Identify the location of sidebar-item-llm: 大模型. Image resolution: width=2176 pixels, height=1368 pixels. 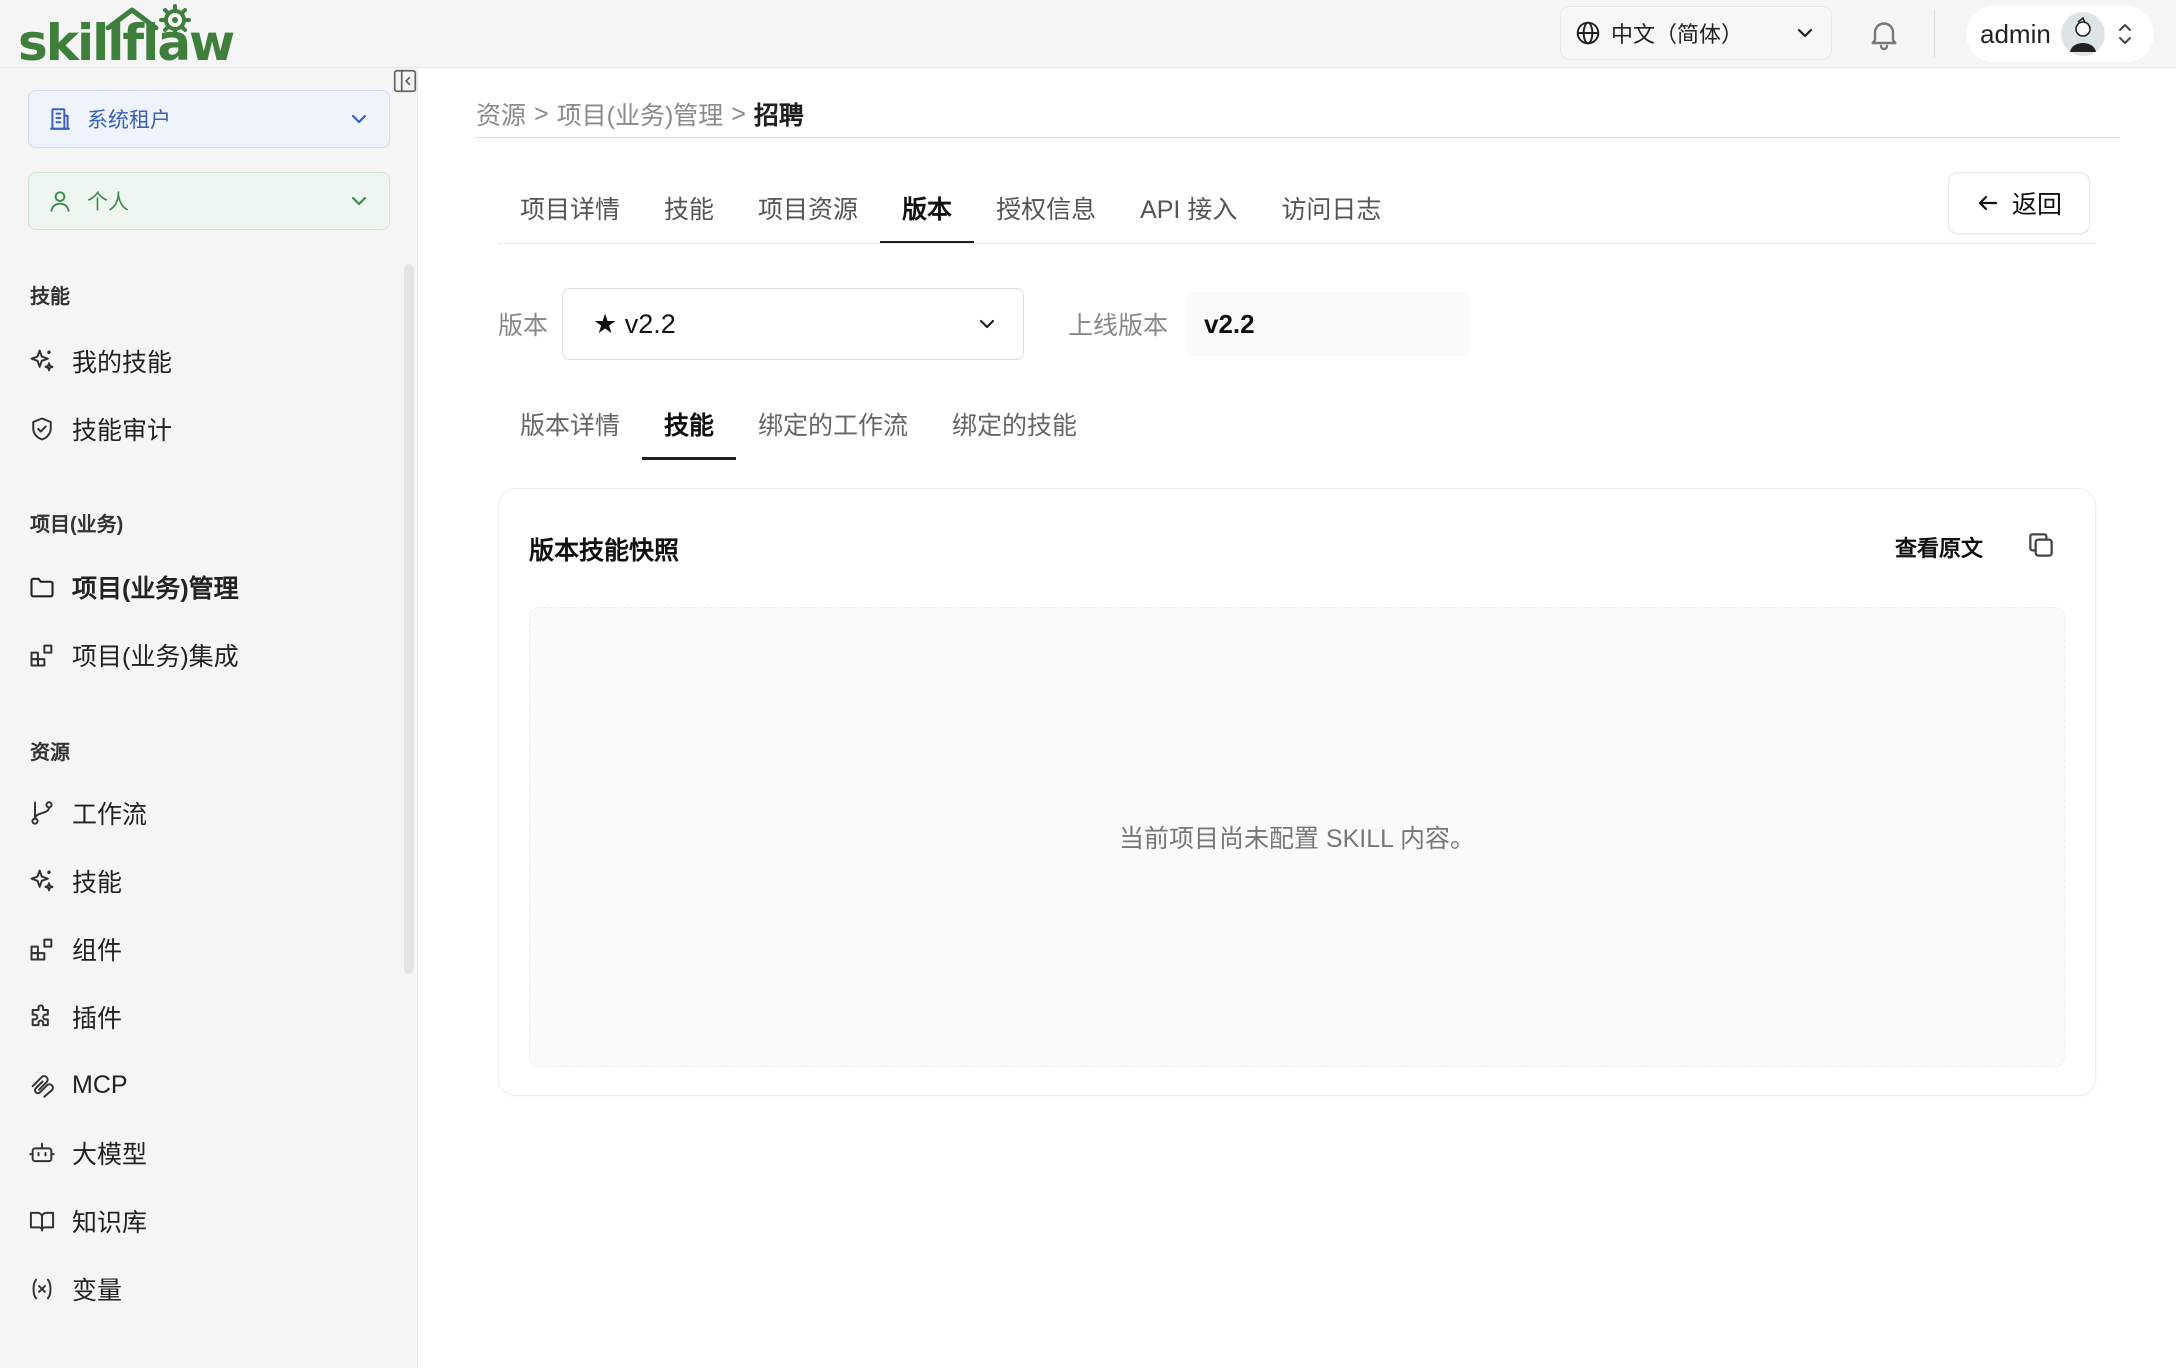
(208, 1153).